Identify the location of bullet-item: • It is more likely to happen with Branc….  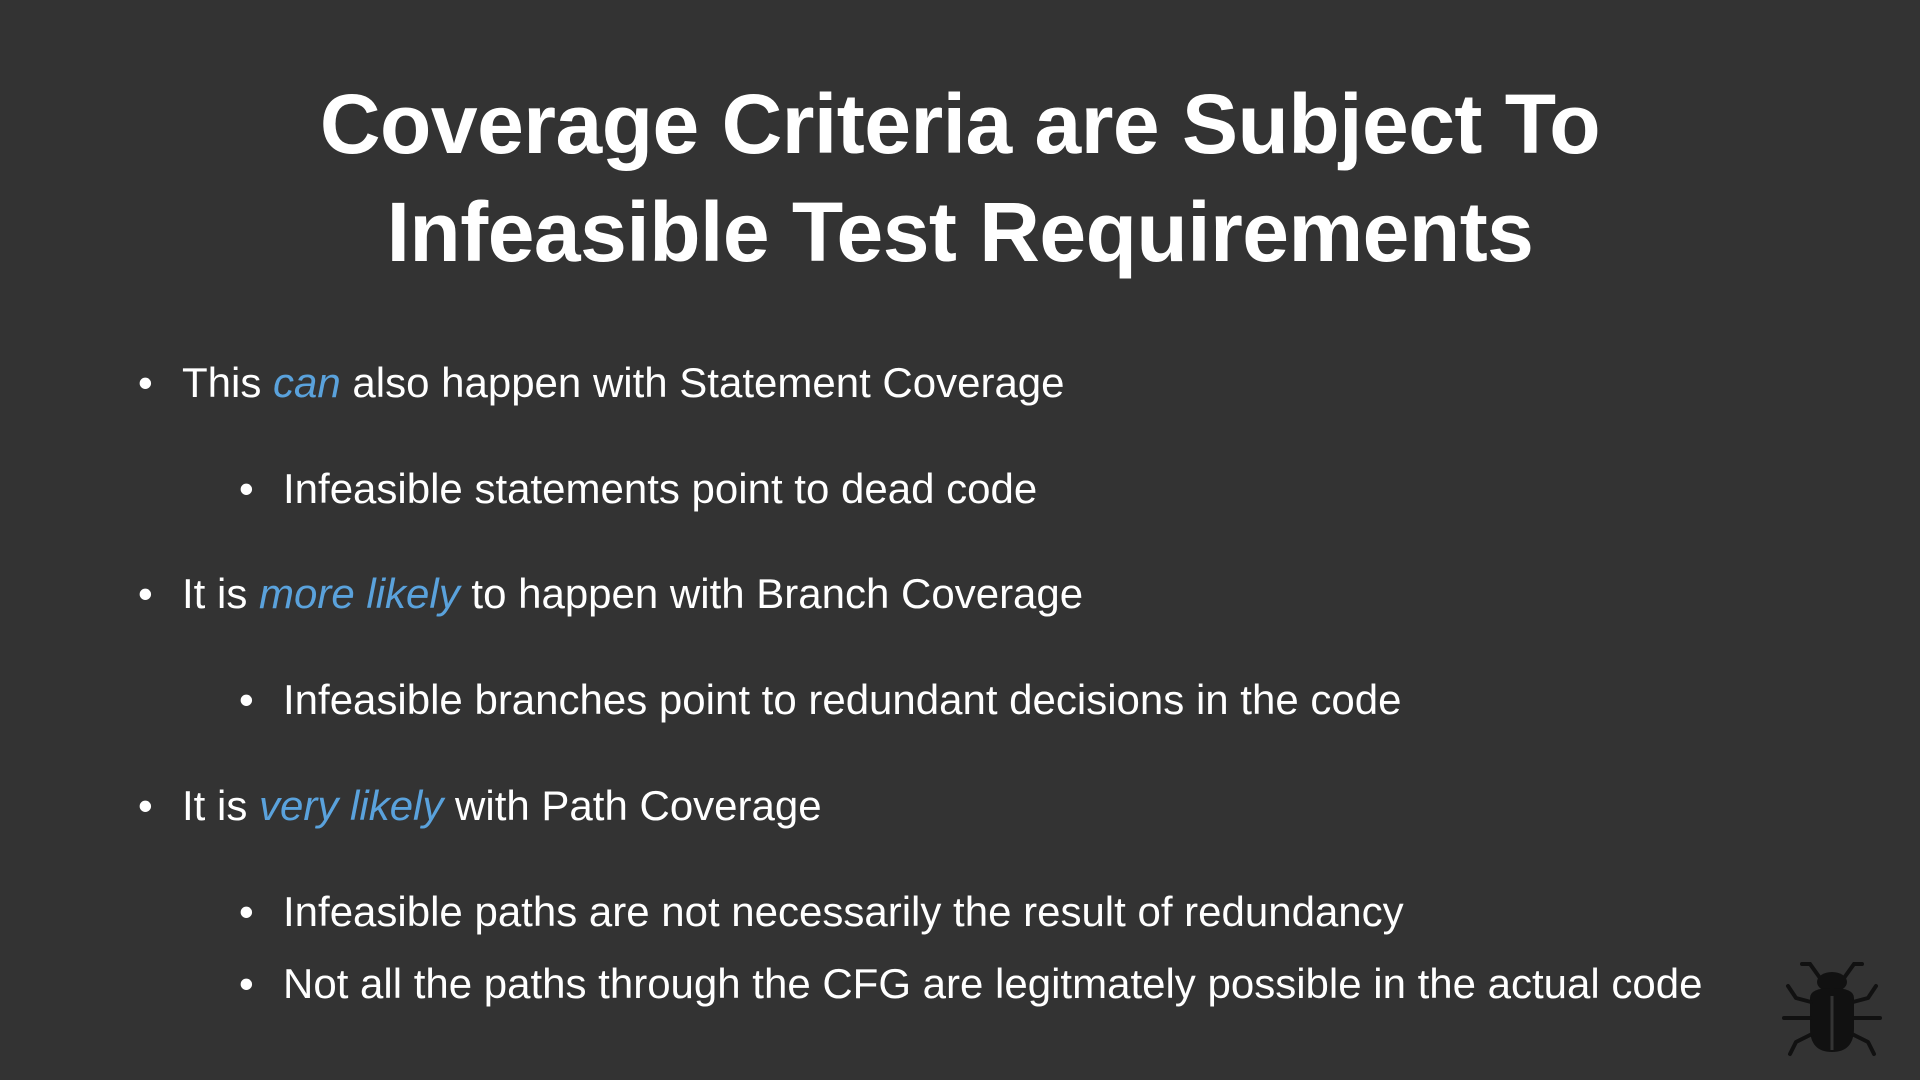
(611, 594).